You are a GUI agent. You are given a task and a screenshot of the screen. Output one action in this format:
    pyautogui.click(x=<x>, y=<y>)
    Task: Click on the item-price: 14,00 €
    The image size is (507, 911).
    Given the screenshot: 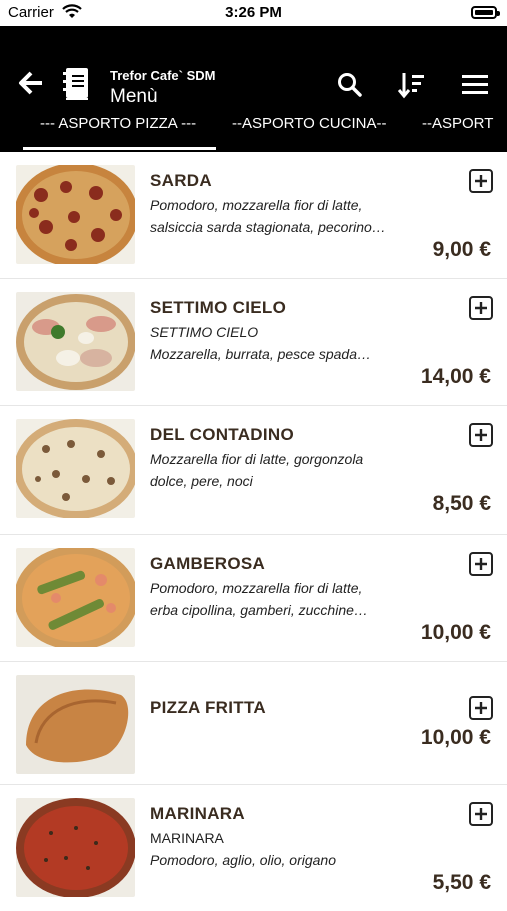 What is the action you would take?
    pyautogui.click(x=455, y=376)
    